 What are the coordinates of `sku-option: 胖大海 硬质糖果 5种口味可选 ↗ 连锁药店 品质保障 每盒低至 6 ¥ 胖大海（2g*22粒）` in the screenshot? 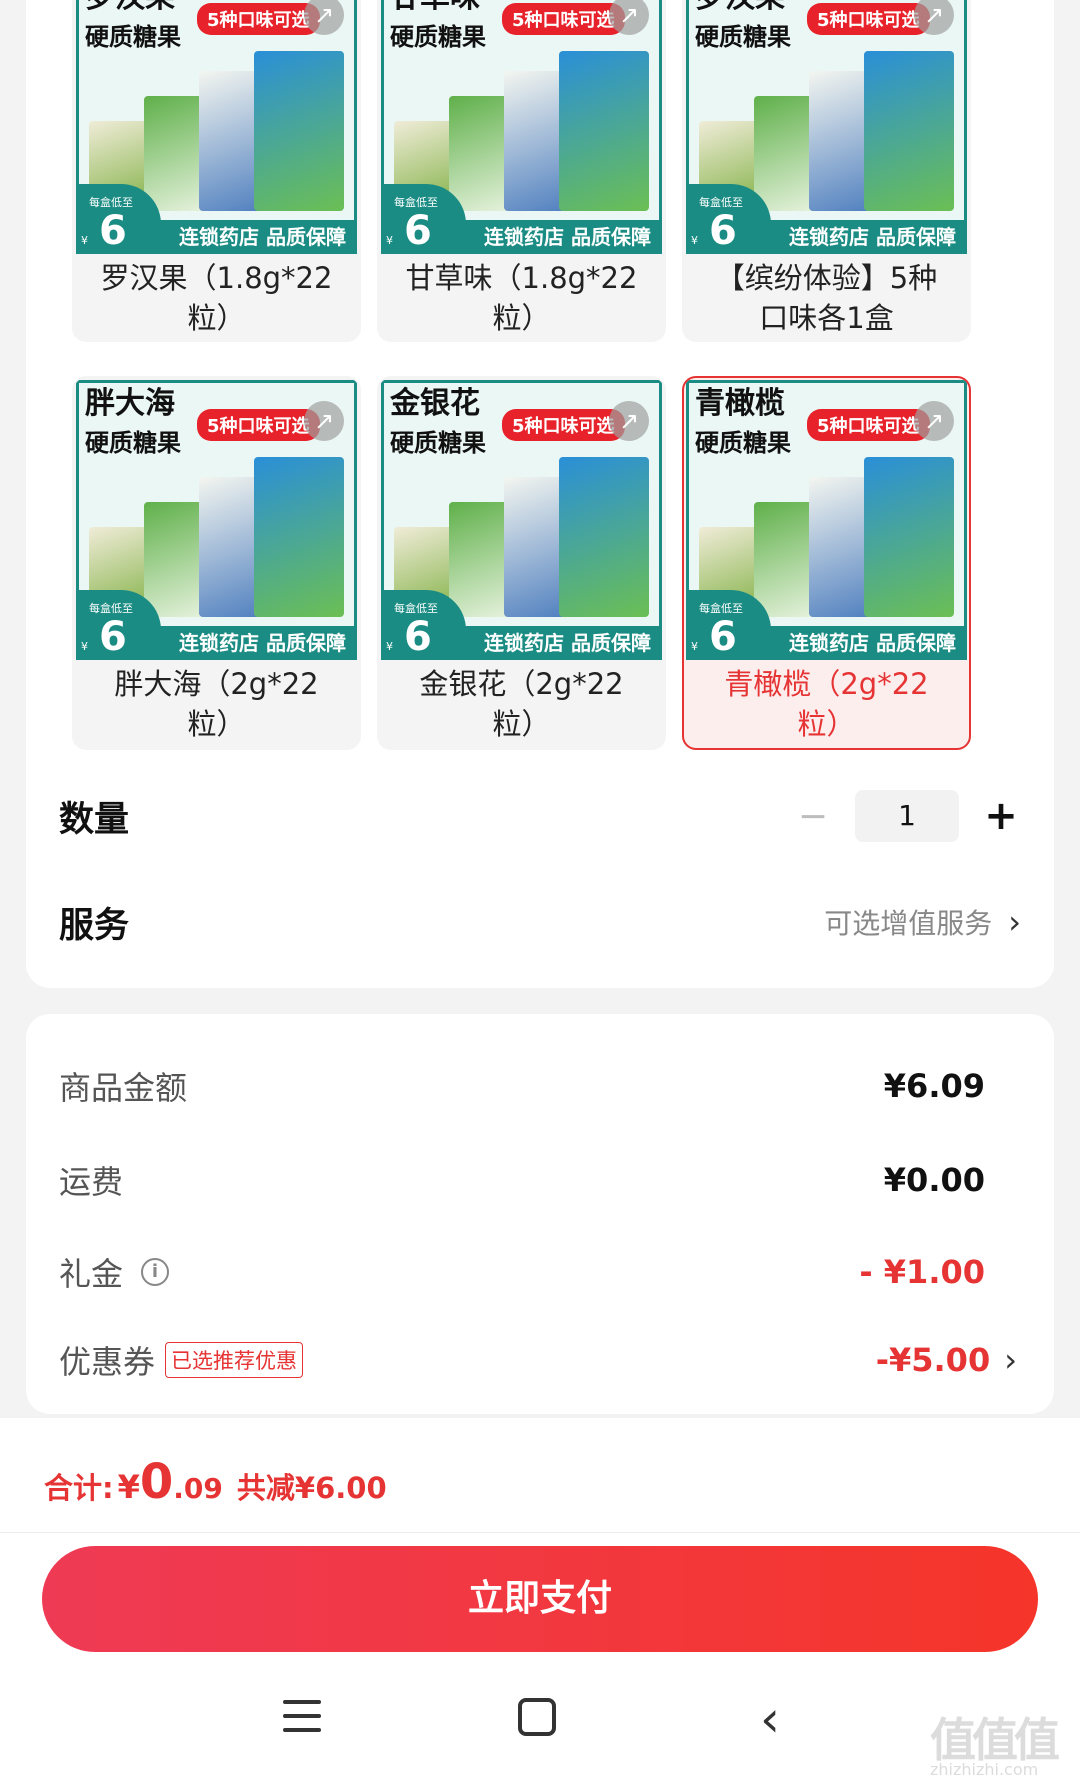 It's located at (216, 563).